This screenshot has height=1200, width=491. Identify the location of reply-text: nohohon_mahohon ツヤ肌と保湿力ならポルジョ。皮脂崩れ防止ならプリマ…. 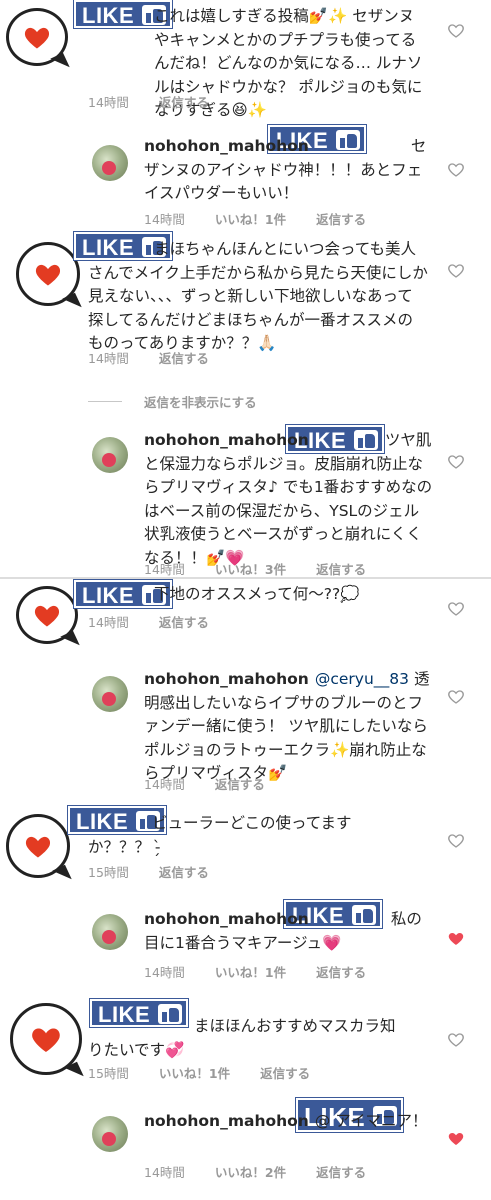
(288, 499).